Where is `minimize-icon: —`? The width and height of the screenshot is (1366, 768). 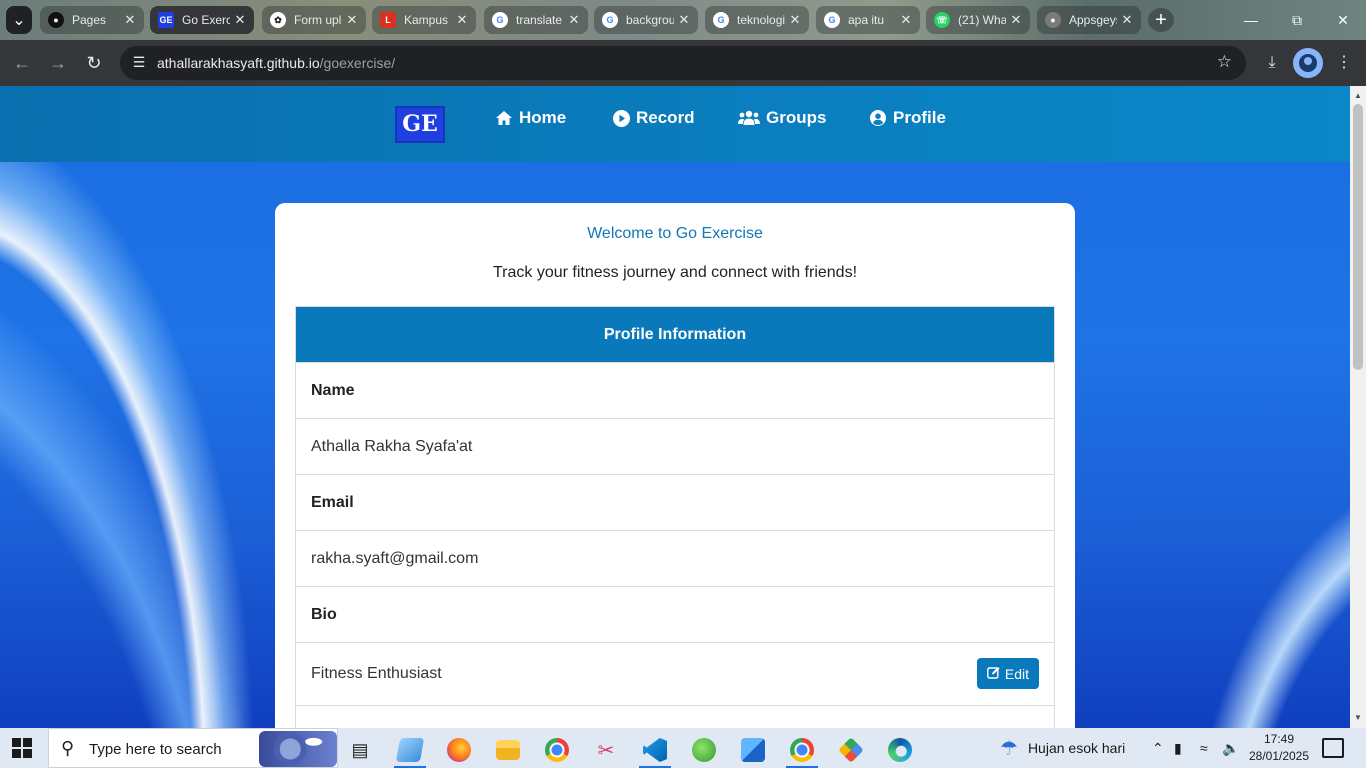
minimize-icon: — is located at coordinates (1251, 20).